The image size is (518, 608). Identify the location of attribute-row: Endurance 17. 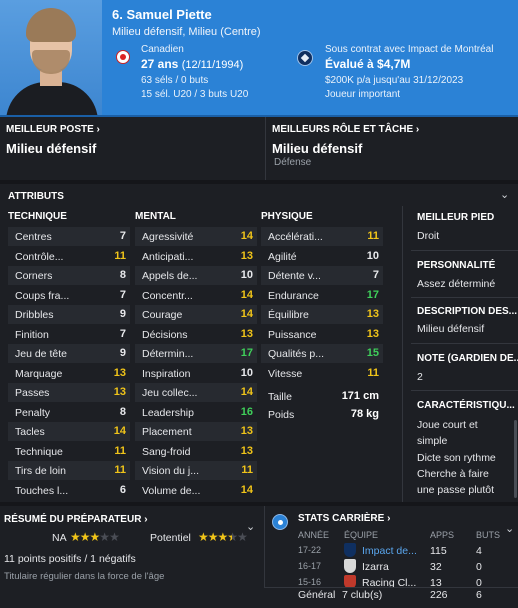
(322, 295).